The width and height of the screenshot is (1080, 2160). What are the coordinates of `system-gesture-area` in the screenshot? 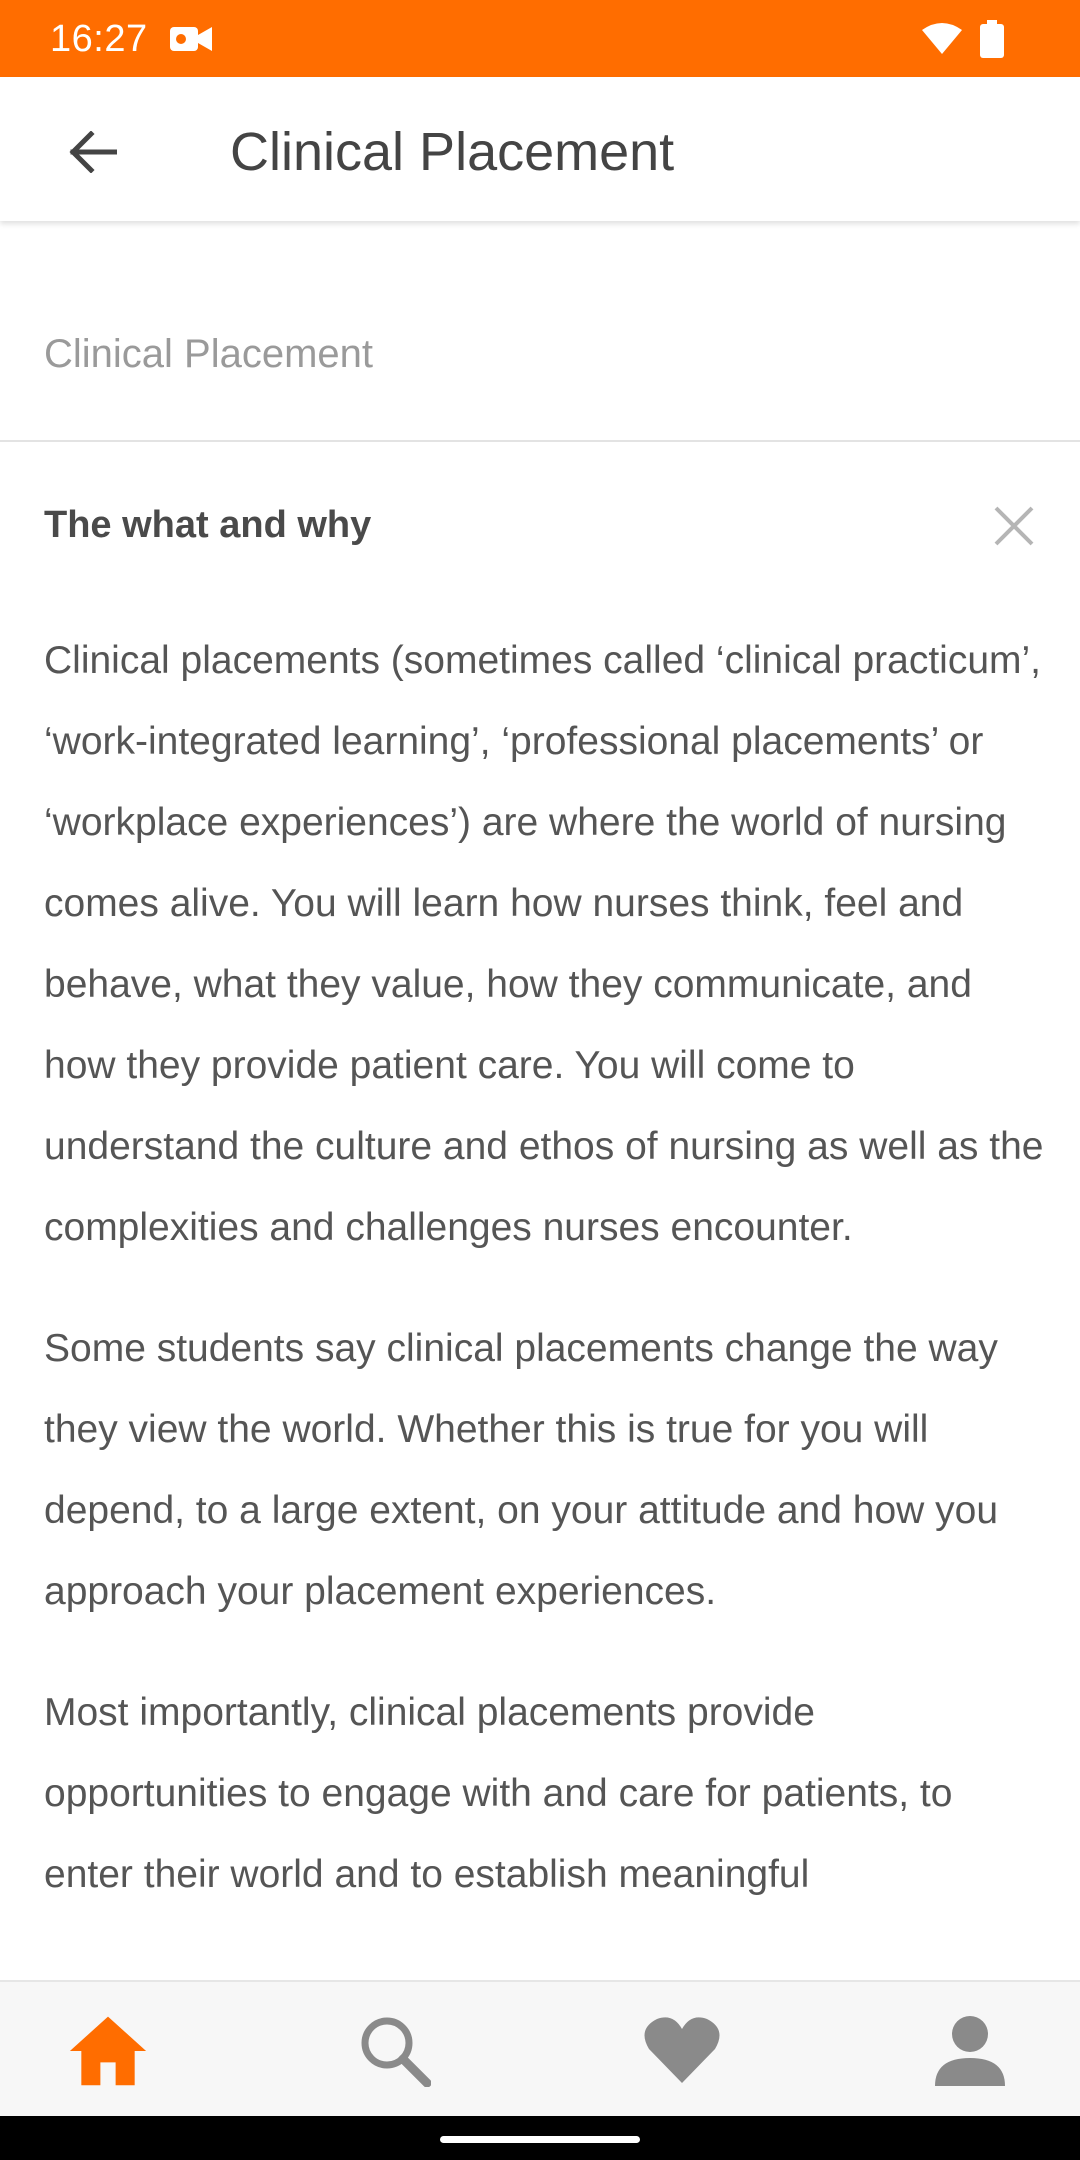 It's located at (540, 2138).